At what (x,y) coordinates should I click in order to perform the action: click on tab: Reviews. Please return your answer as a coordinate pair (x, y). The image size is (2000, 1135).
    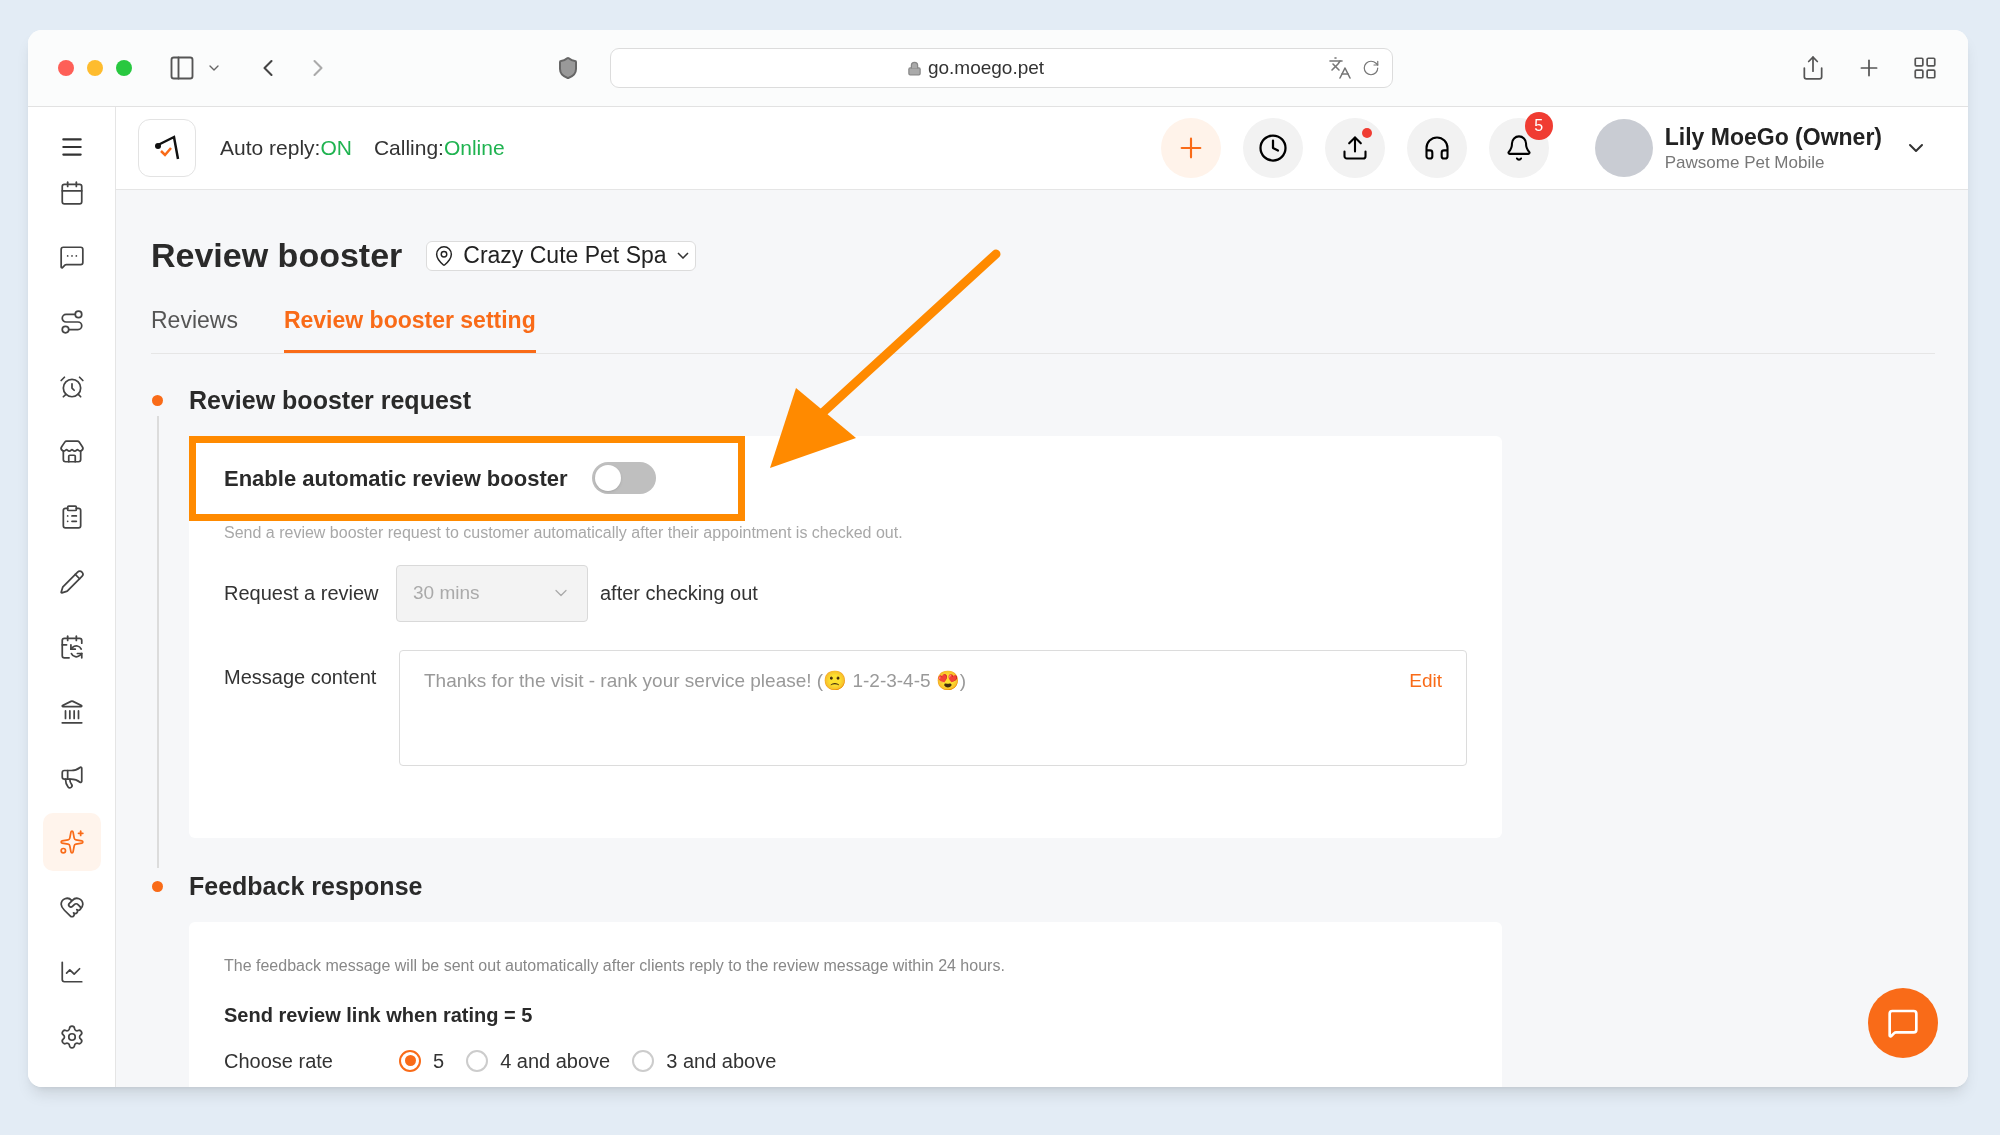
    Looking at the image, I should click on (194, 328).